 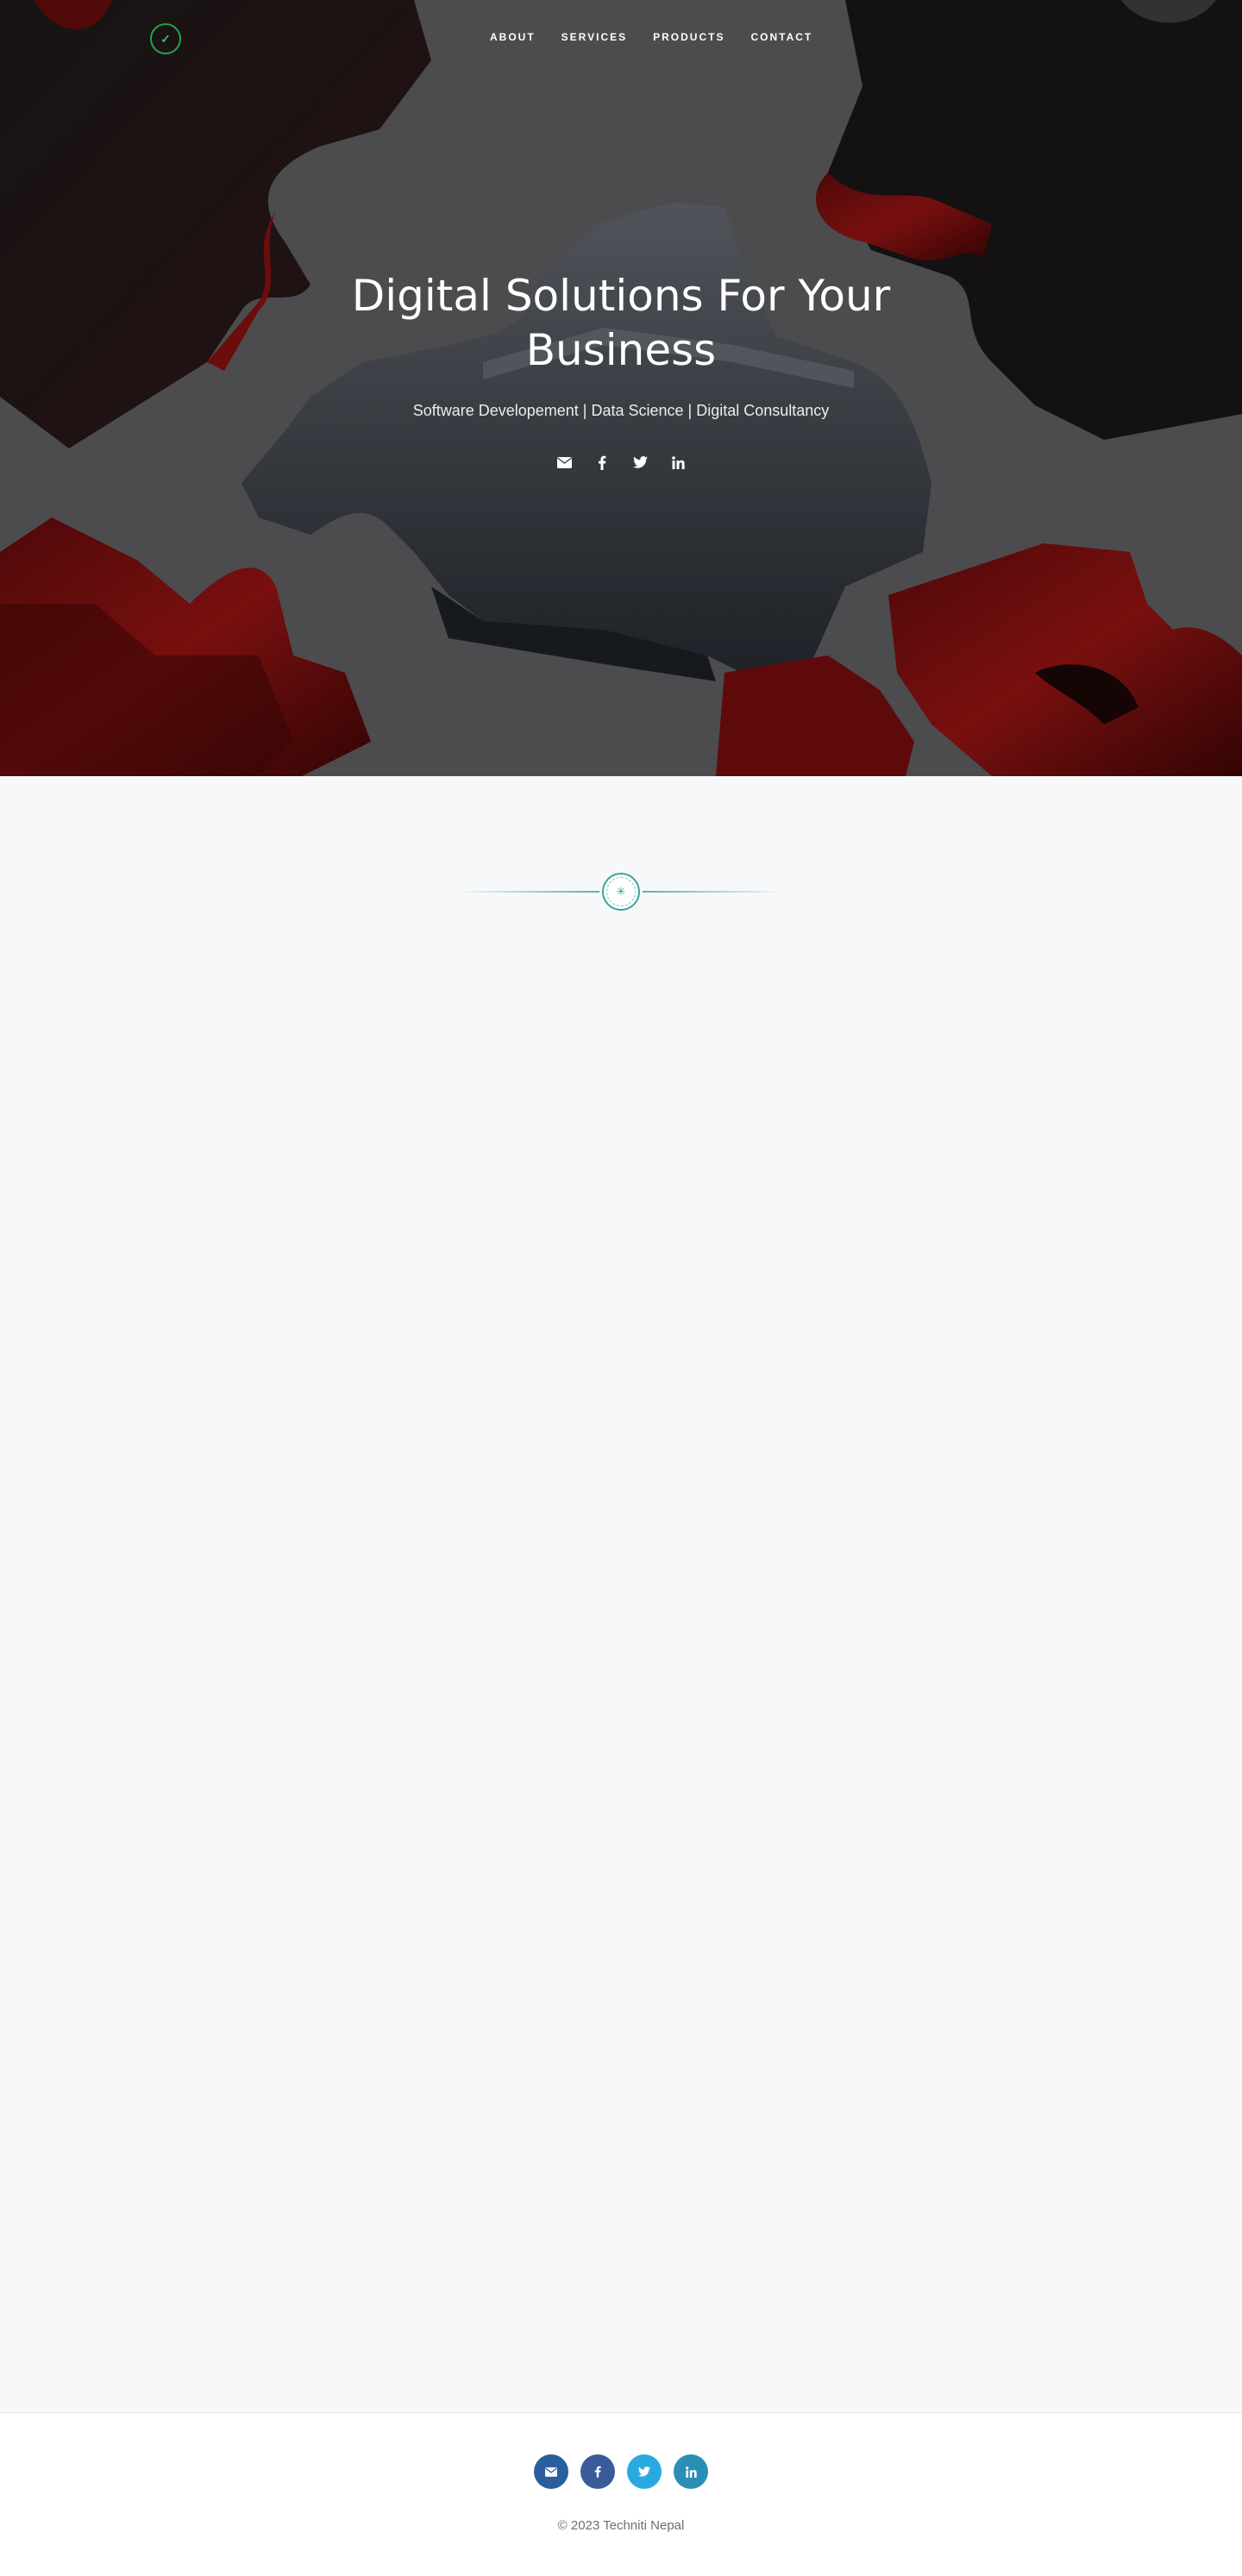 What do you see at coordinates (688, 37) in the screenshot?
I see `nav-link-products: PRODUCTS` at bounding box center [688, 37].